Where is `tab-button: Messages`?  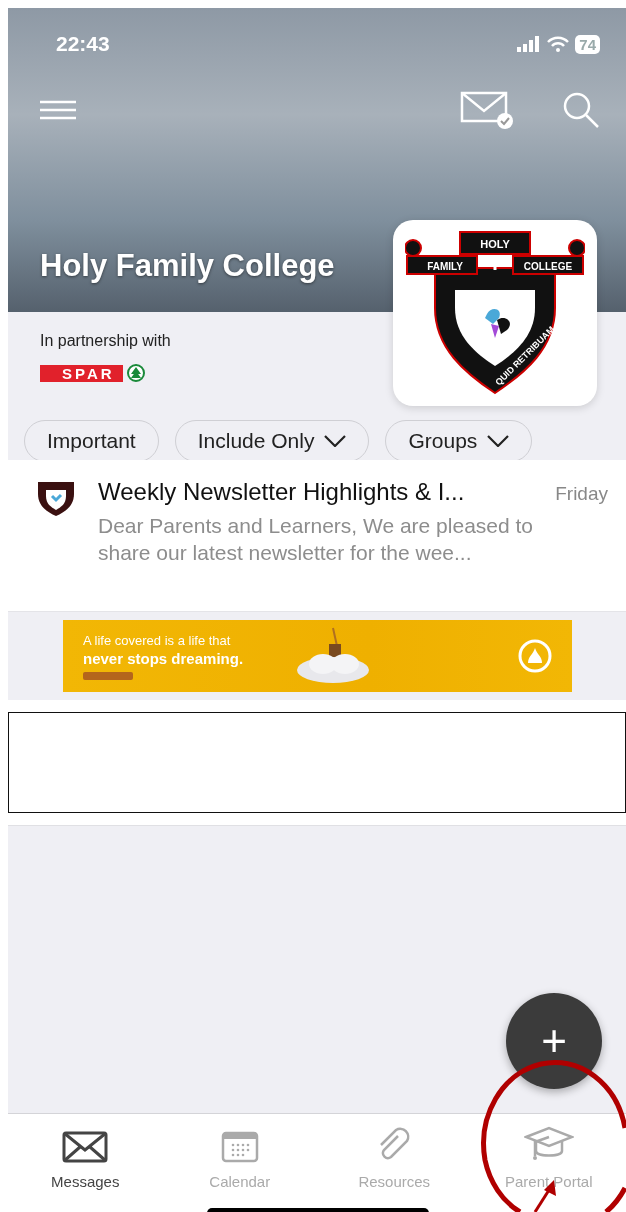 tab-button: Messages is located at coordinates (85, 1156).